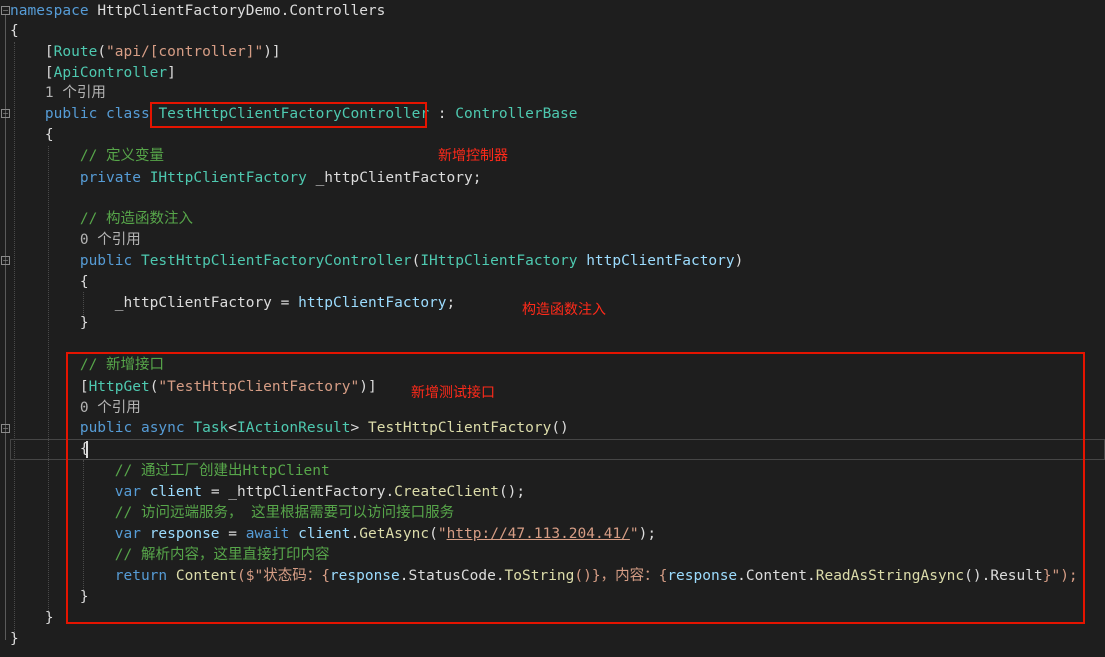  I want to click on code-line: [ApiController], so click(110, 73).